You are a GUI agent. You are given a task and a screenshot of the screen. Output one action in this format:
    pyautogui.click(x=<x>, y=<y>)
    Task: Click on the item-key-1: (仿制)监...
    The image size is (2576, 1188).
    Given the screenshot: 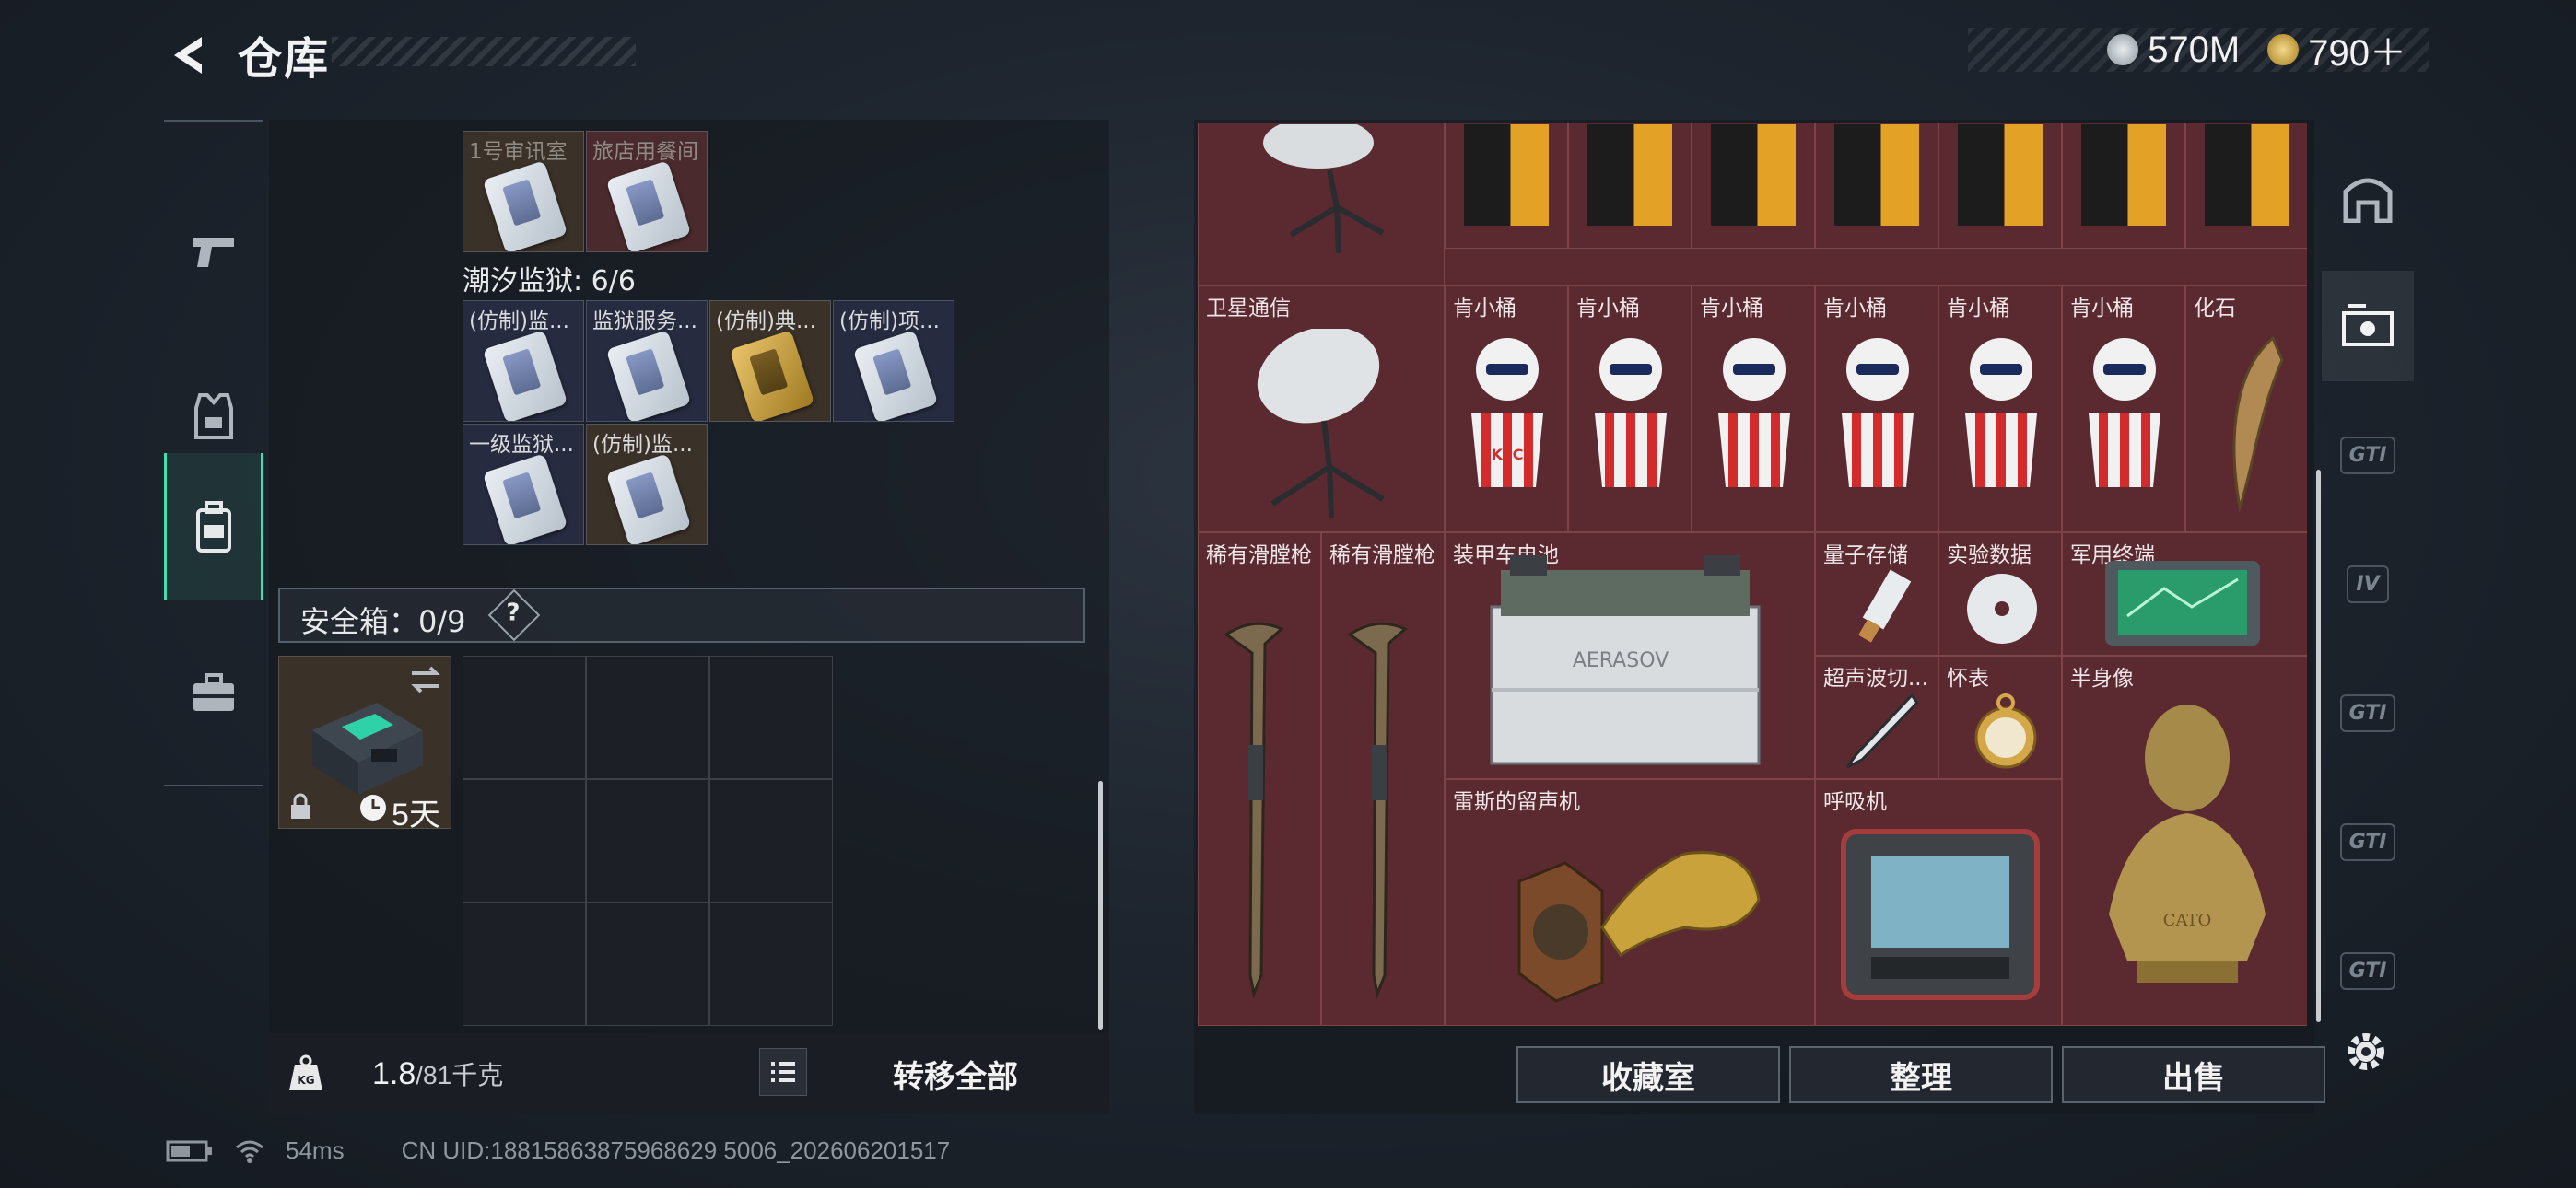 What is the action you would take?
    pyautogui.click(x=523, y=361)
    